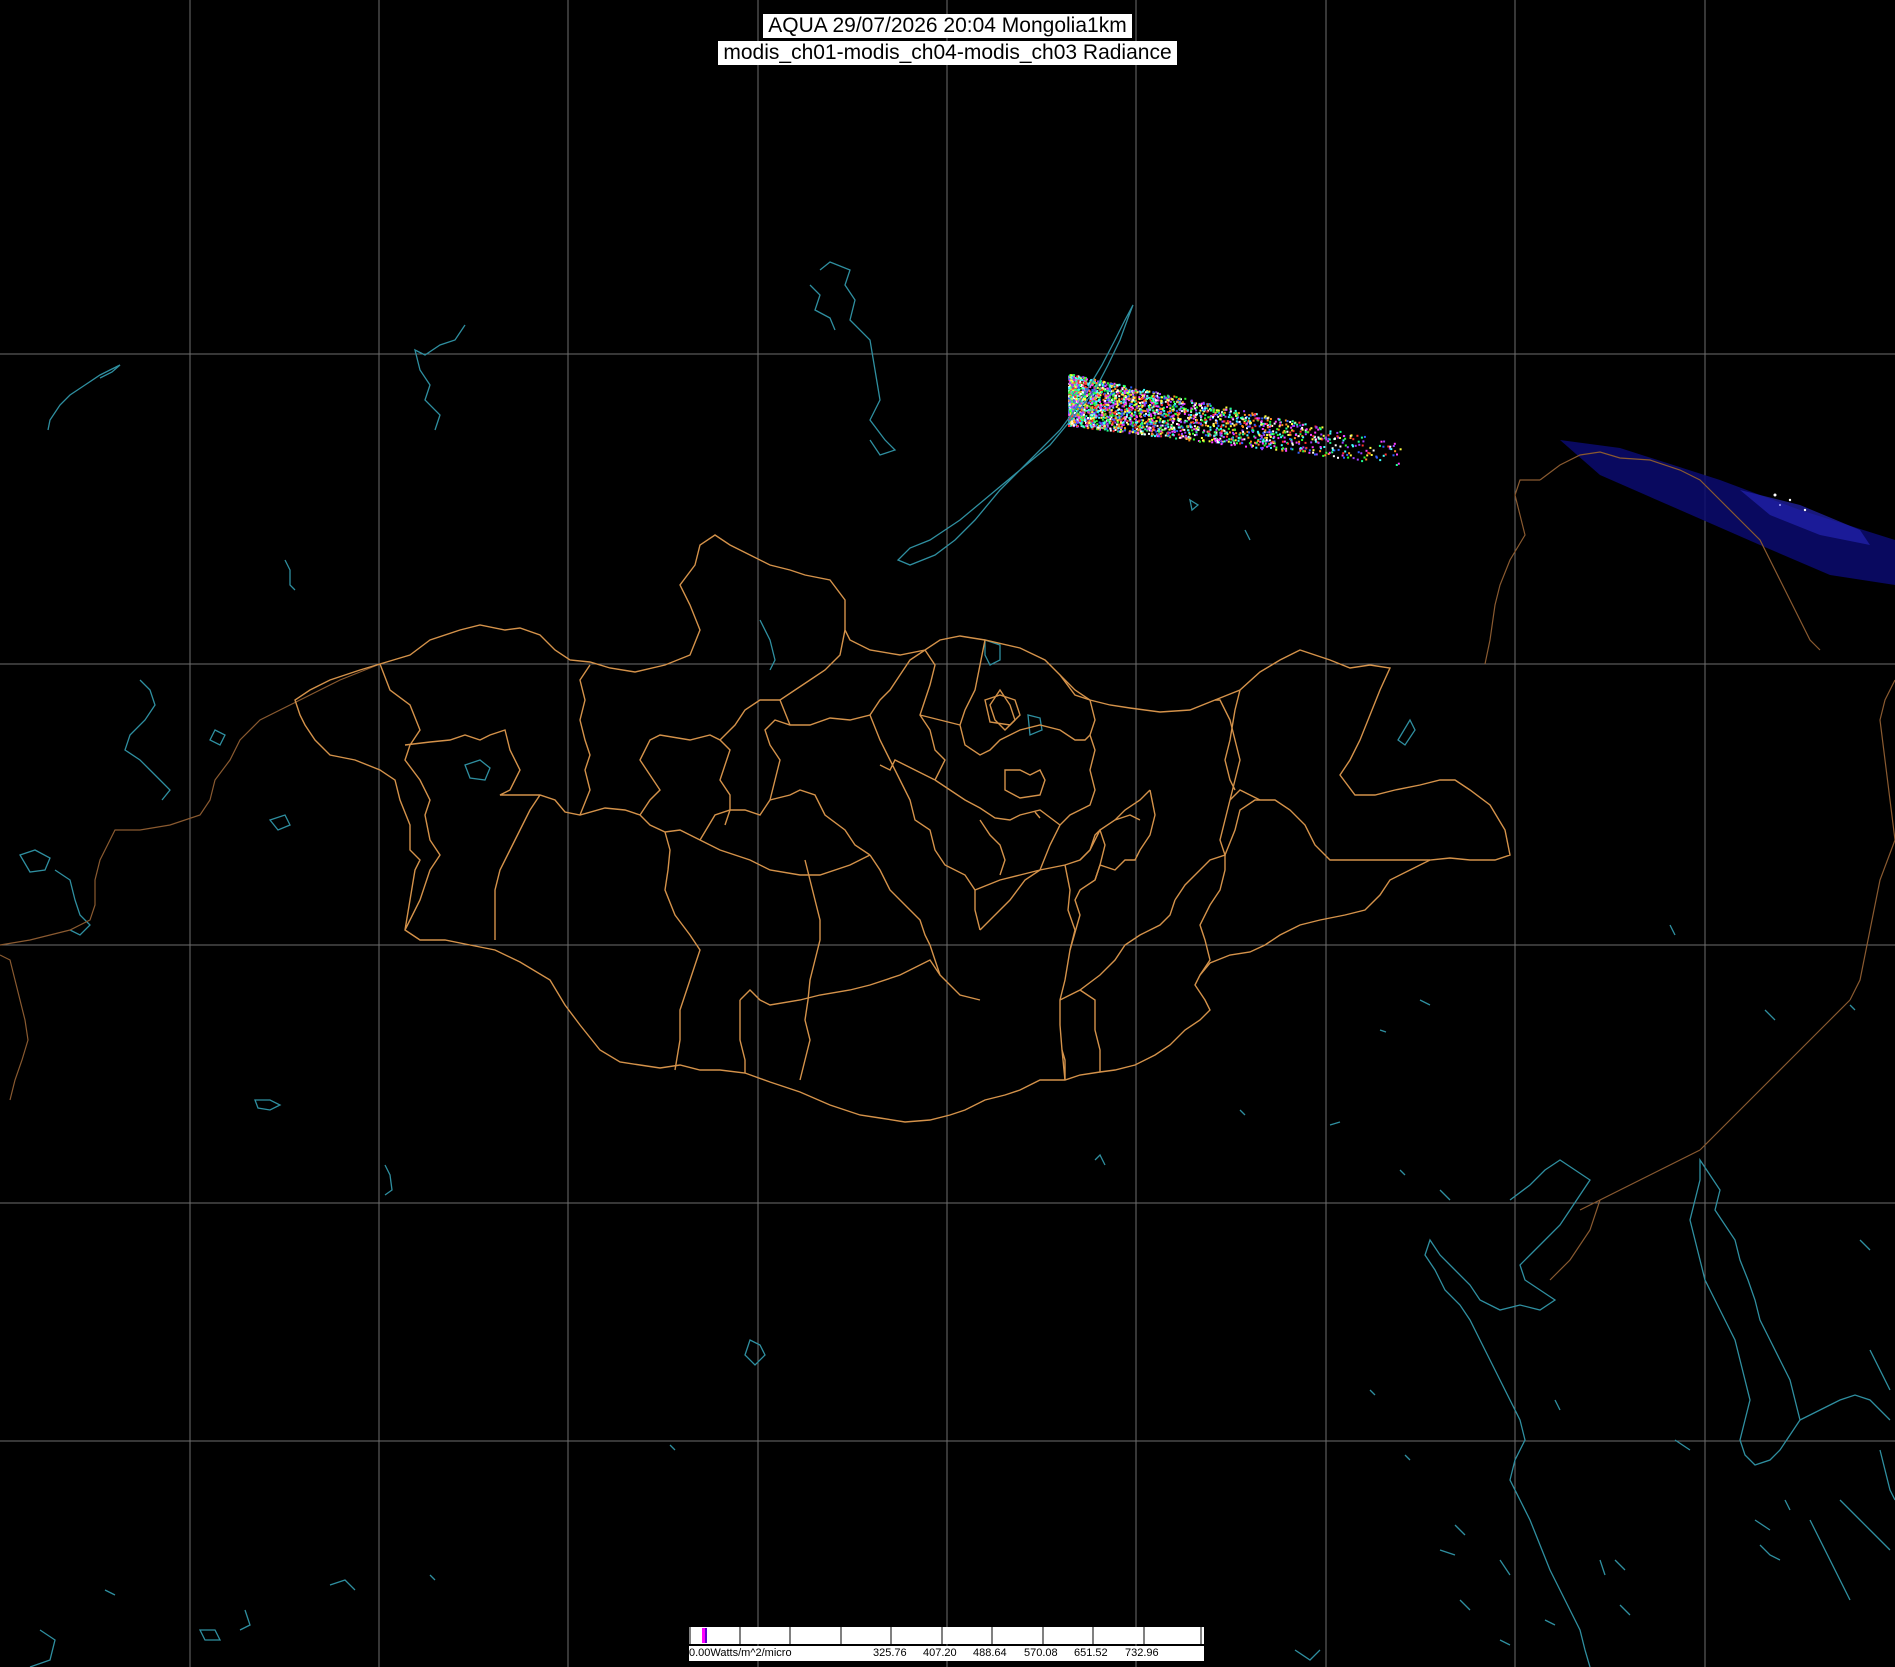 This screenshot has height=1667, width=1895. I want to click on satellite-swath-icon, so click(1727, 512).